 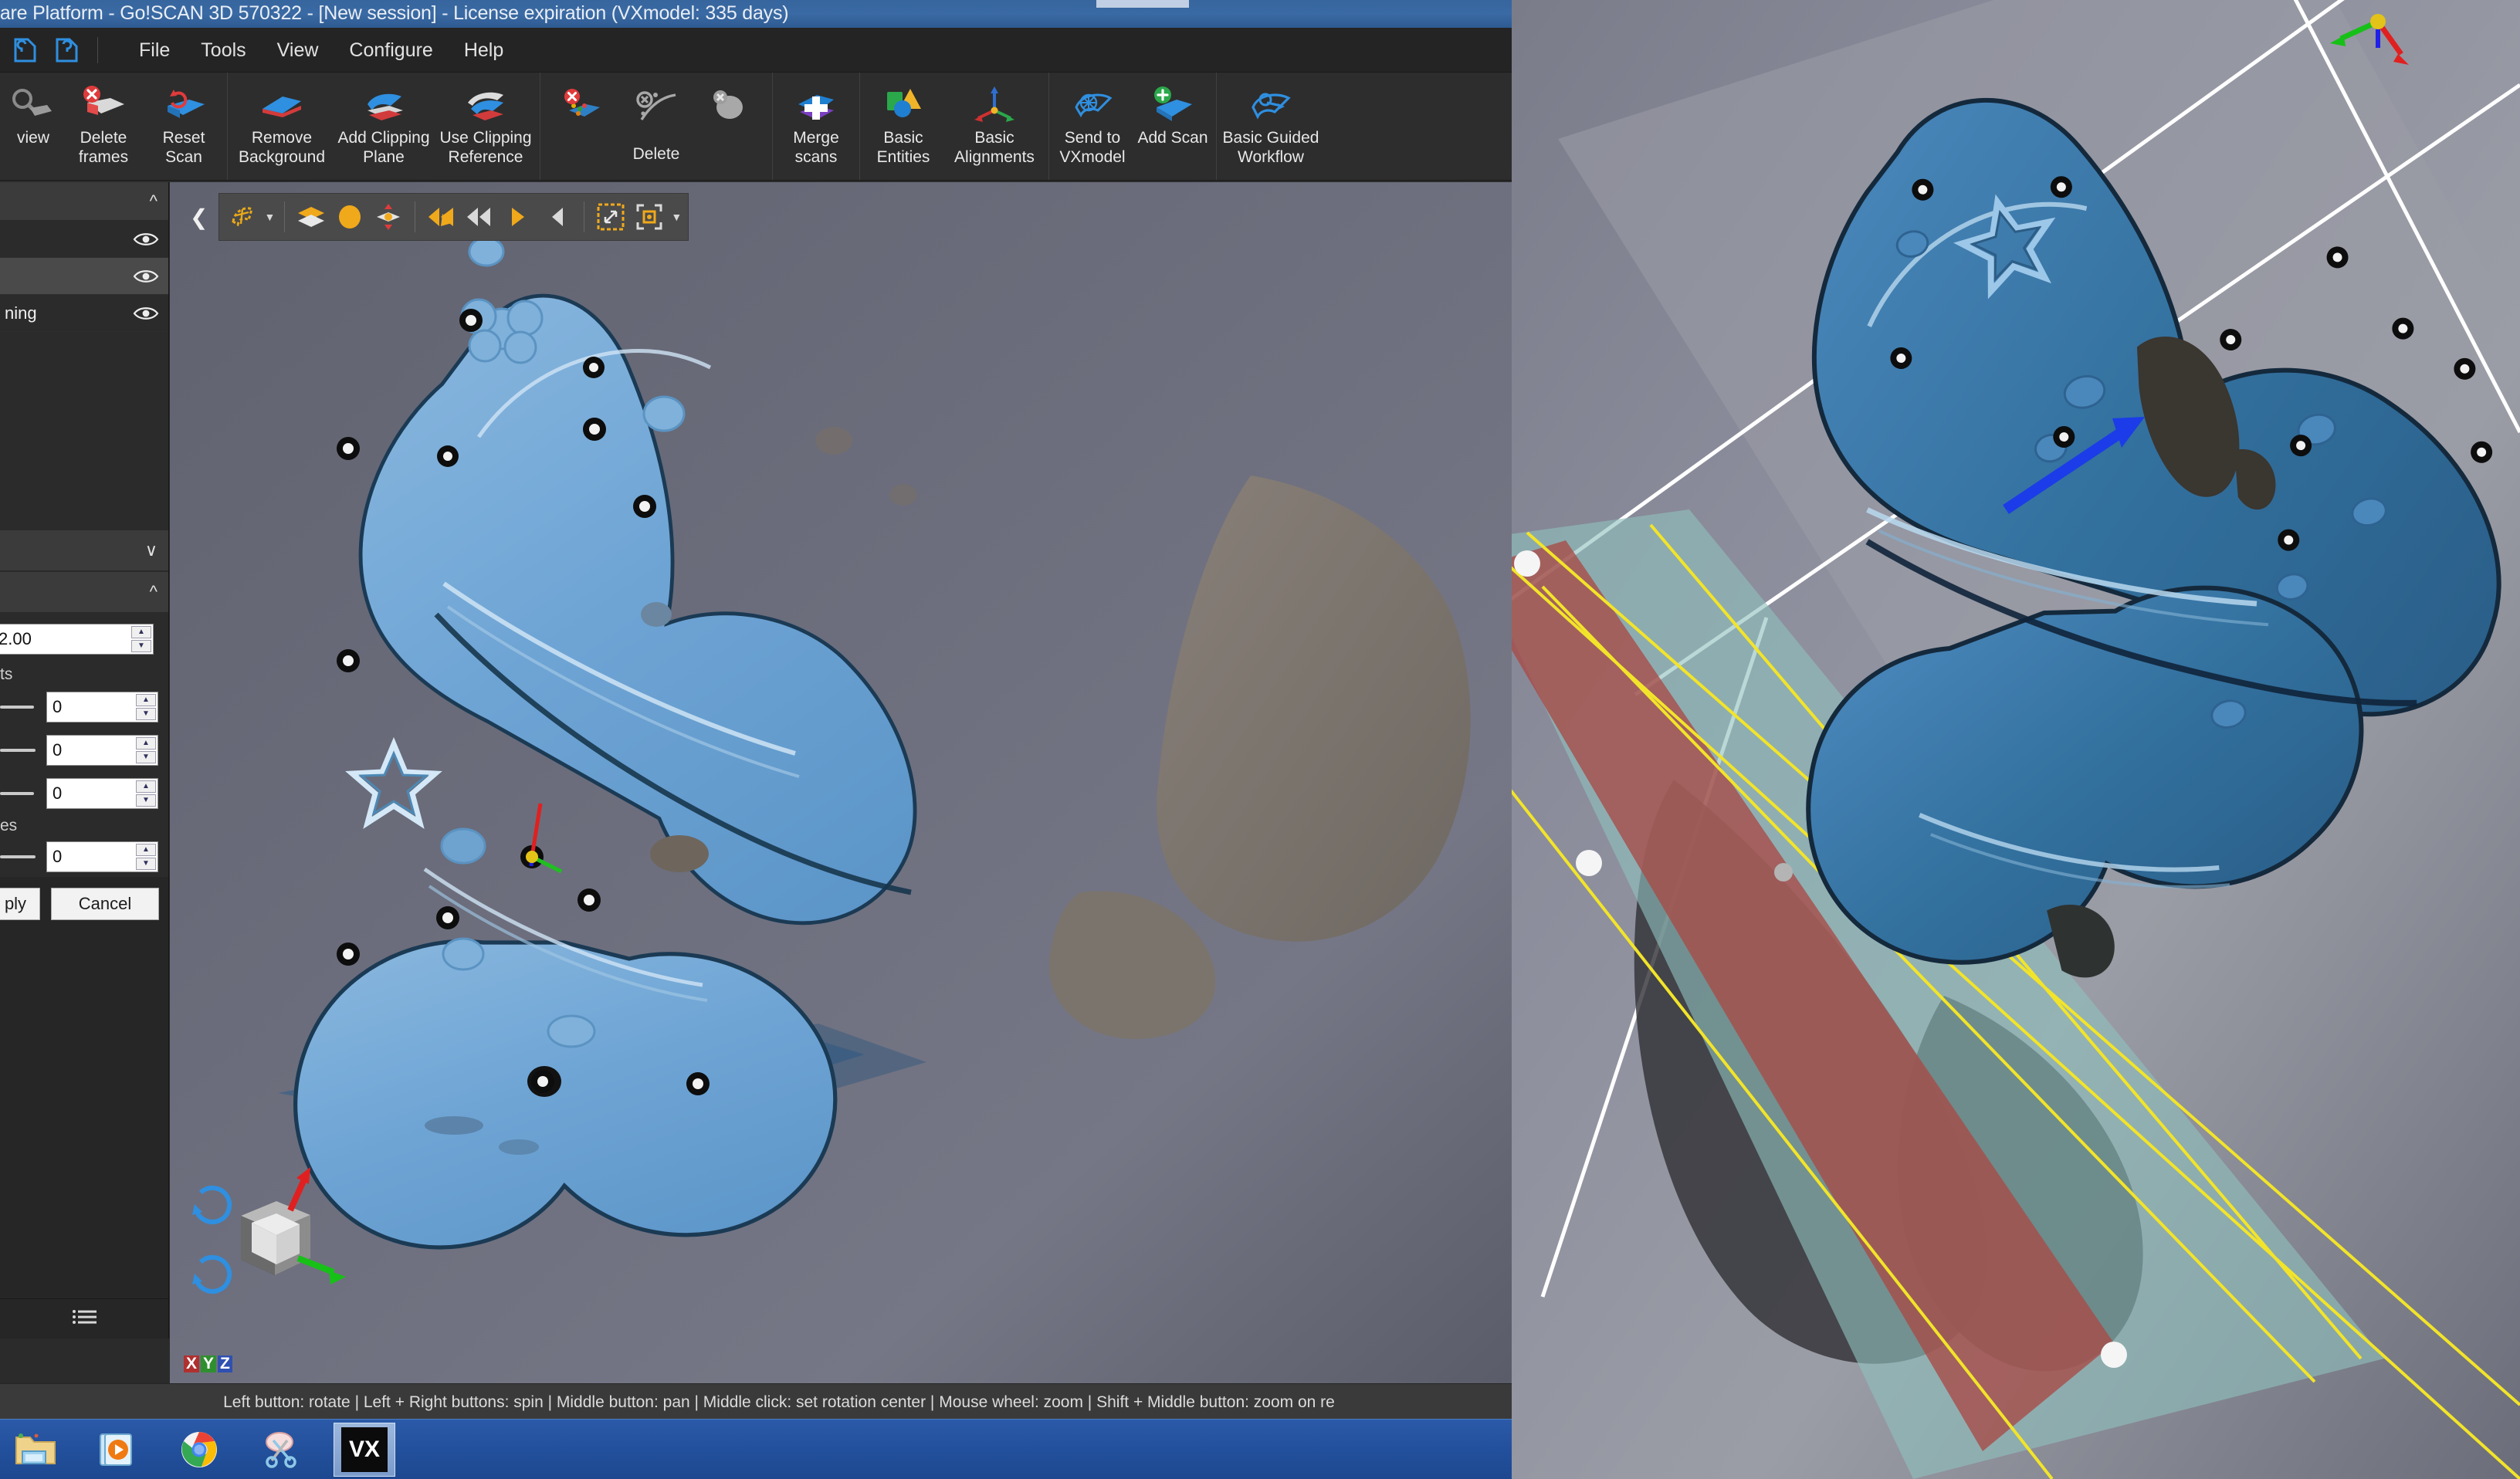 What do you see at coordinates (184, 104) in the screenshot?
I see `reset-scan-icon` at bounding box center [184, 104].